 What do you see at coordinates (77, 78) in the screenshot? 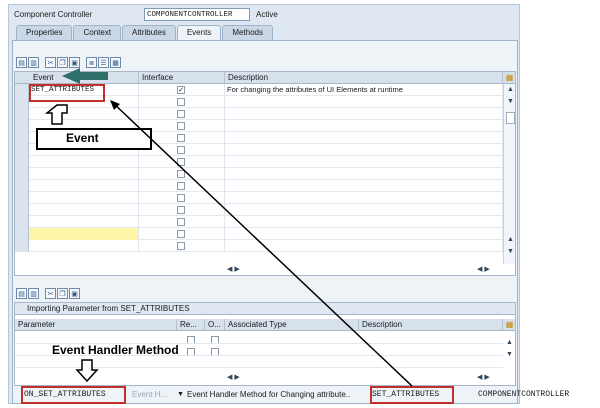
I see `col-event: Event` at bounding box center [77, 78].